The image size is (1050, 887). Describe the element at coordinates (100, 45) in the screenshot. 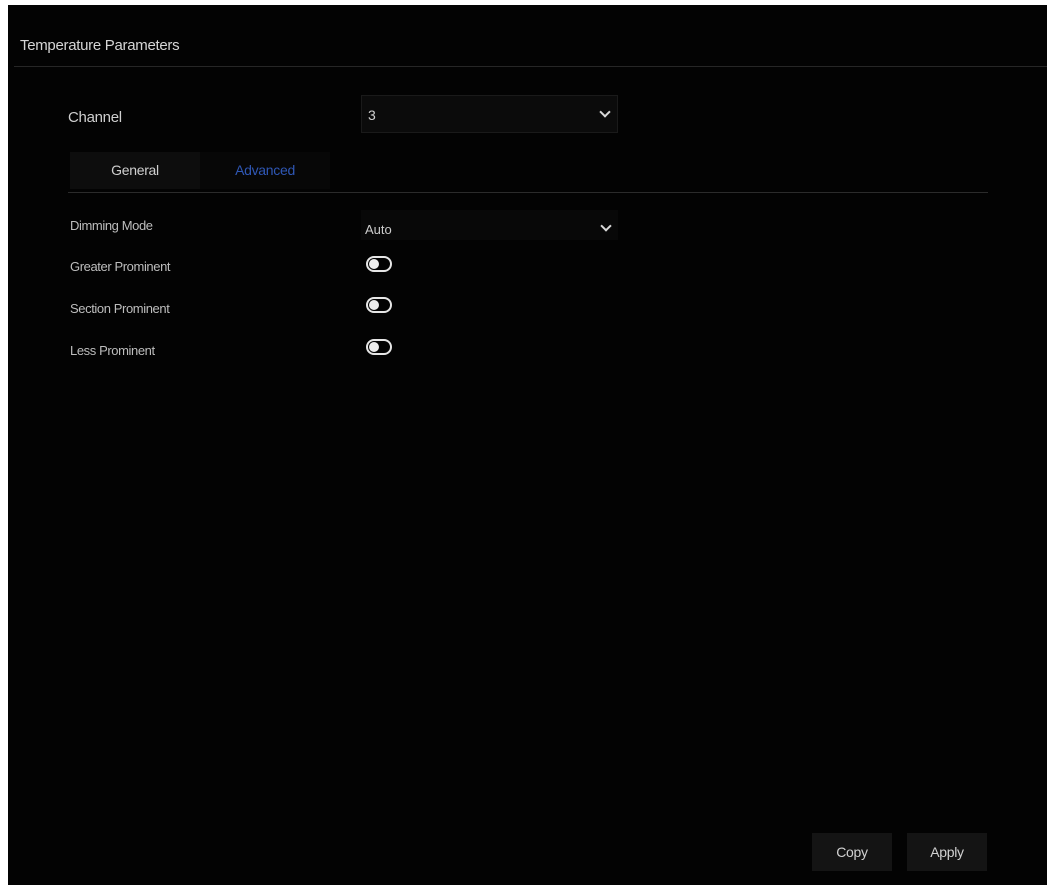

I see `page-title: Temperature Parameters` at that location.